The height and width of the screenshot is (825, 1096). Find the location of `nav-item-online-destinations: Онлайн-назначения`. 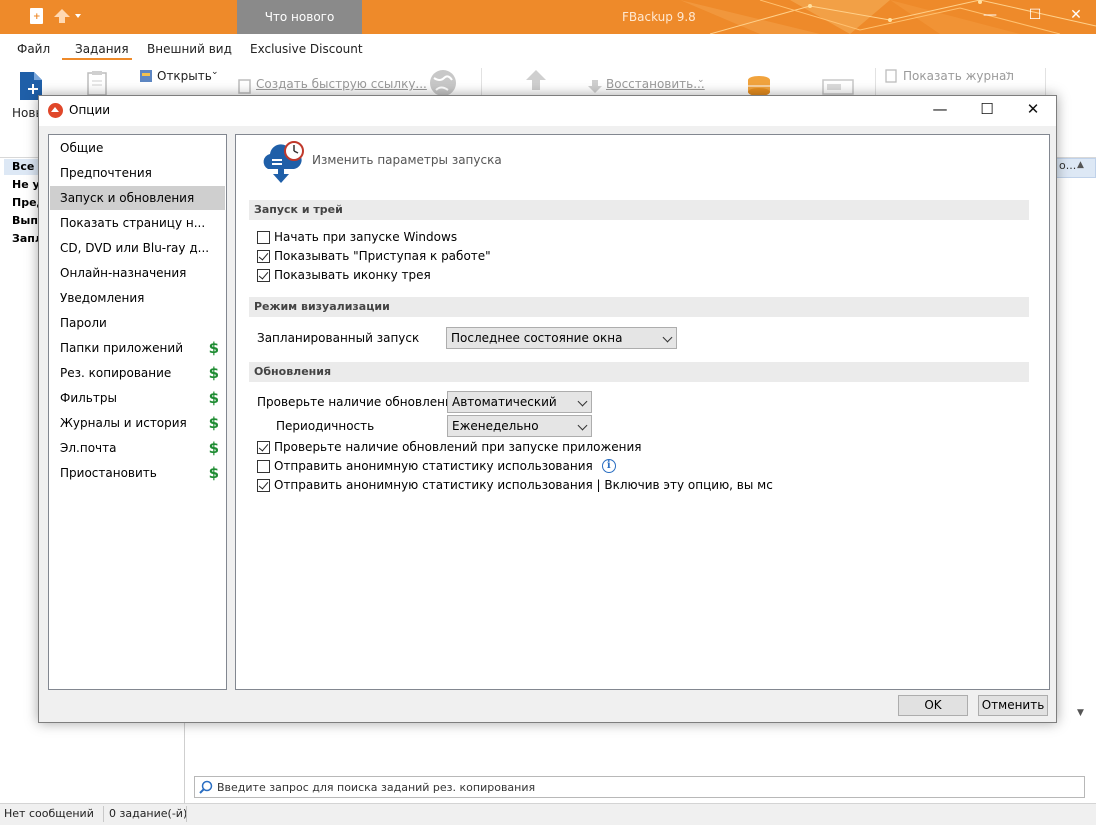

nav-item-online-destinations: Онлайн-назначения is located at coordinates (137, 273).